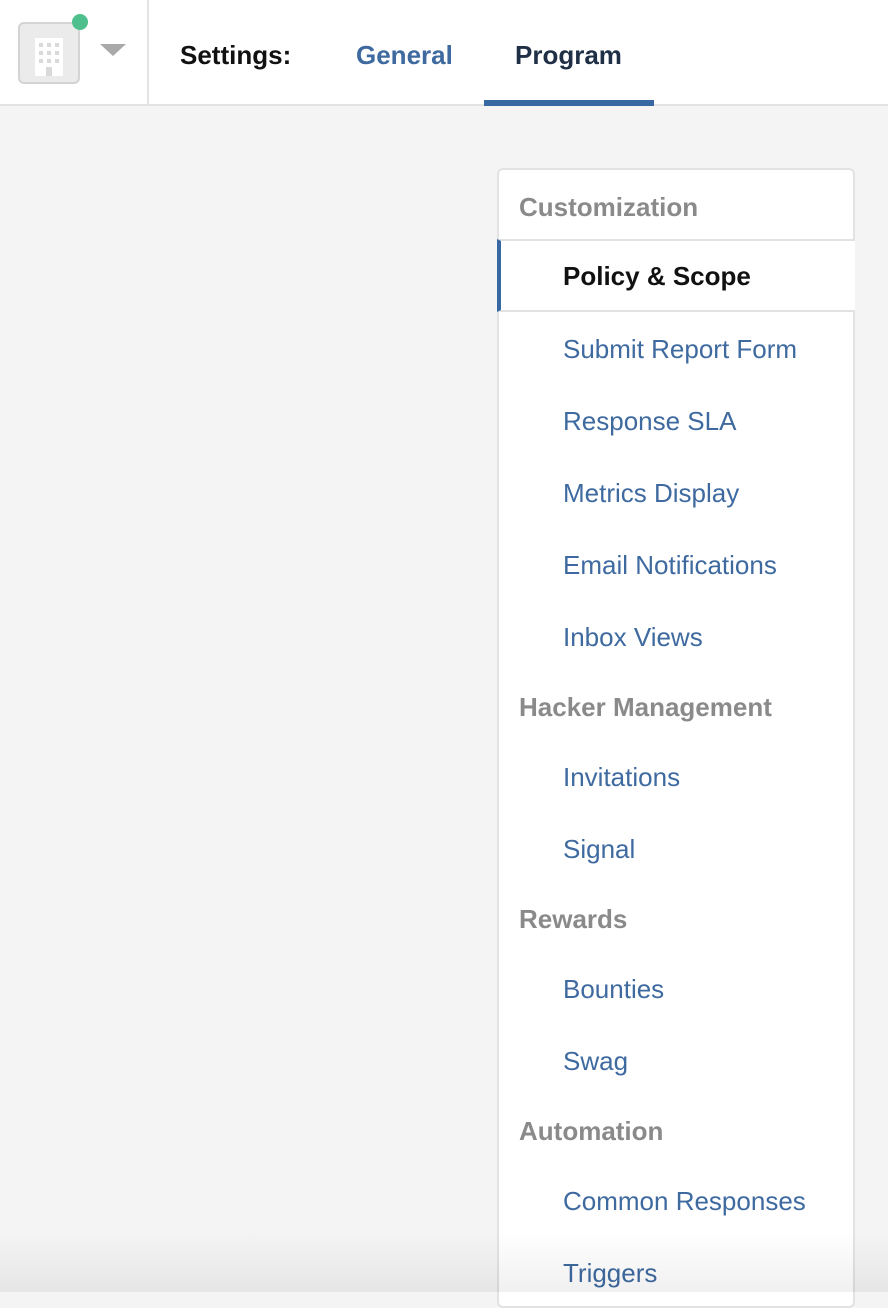 The image size is (888, 1308). I want to click on menu-item-bounties: Bounties, so click(613, 989).